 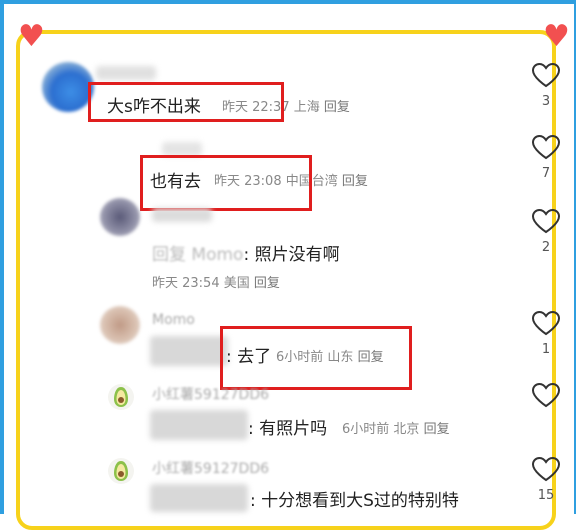 I want to click on comment-location: 上海, so click(x=306, y=107).